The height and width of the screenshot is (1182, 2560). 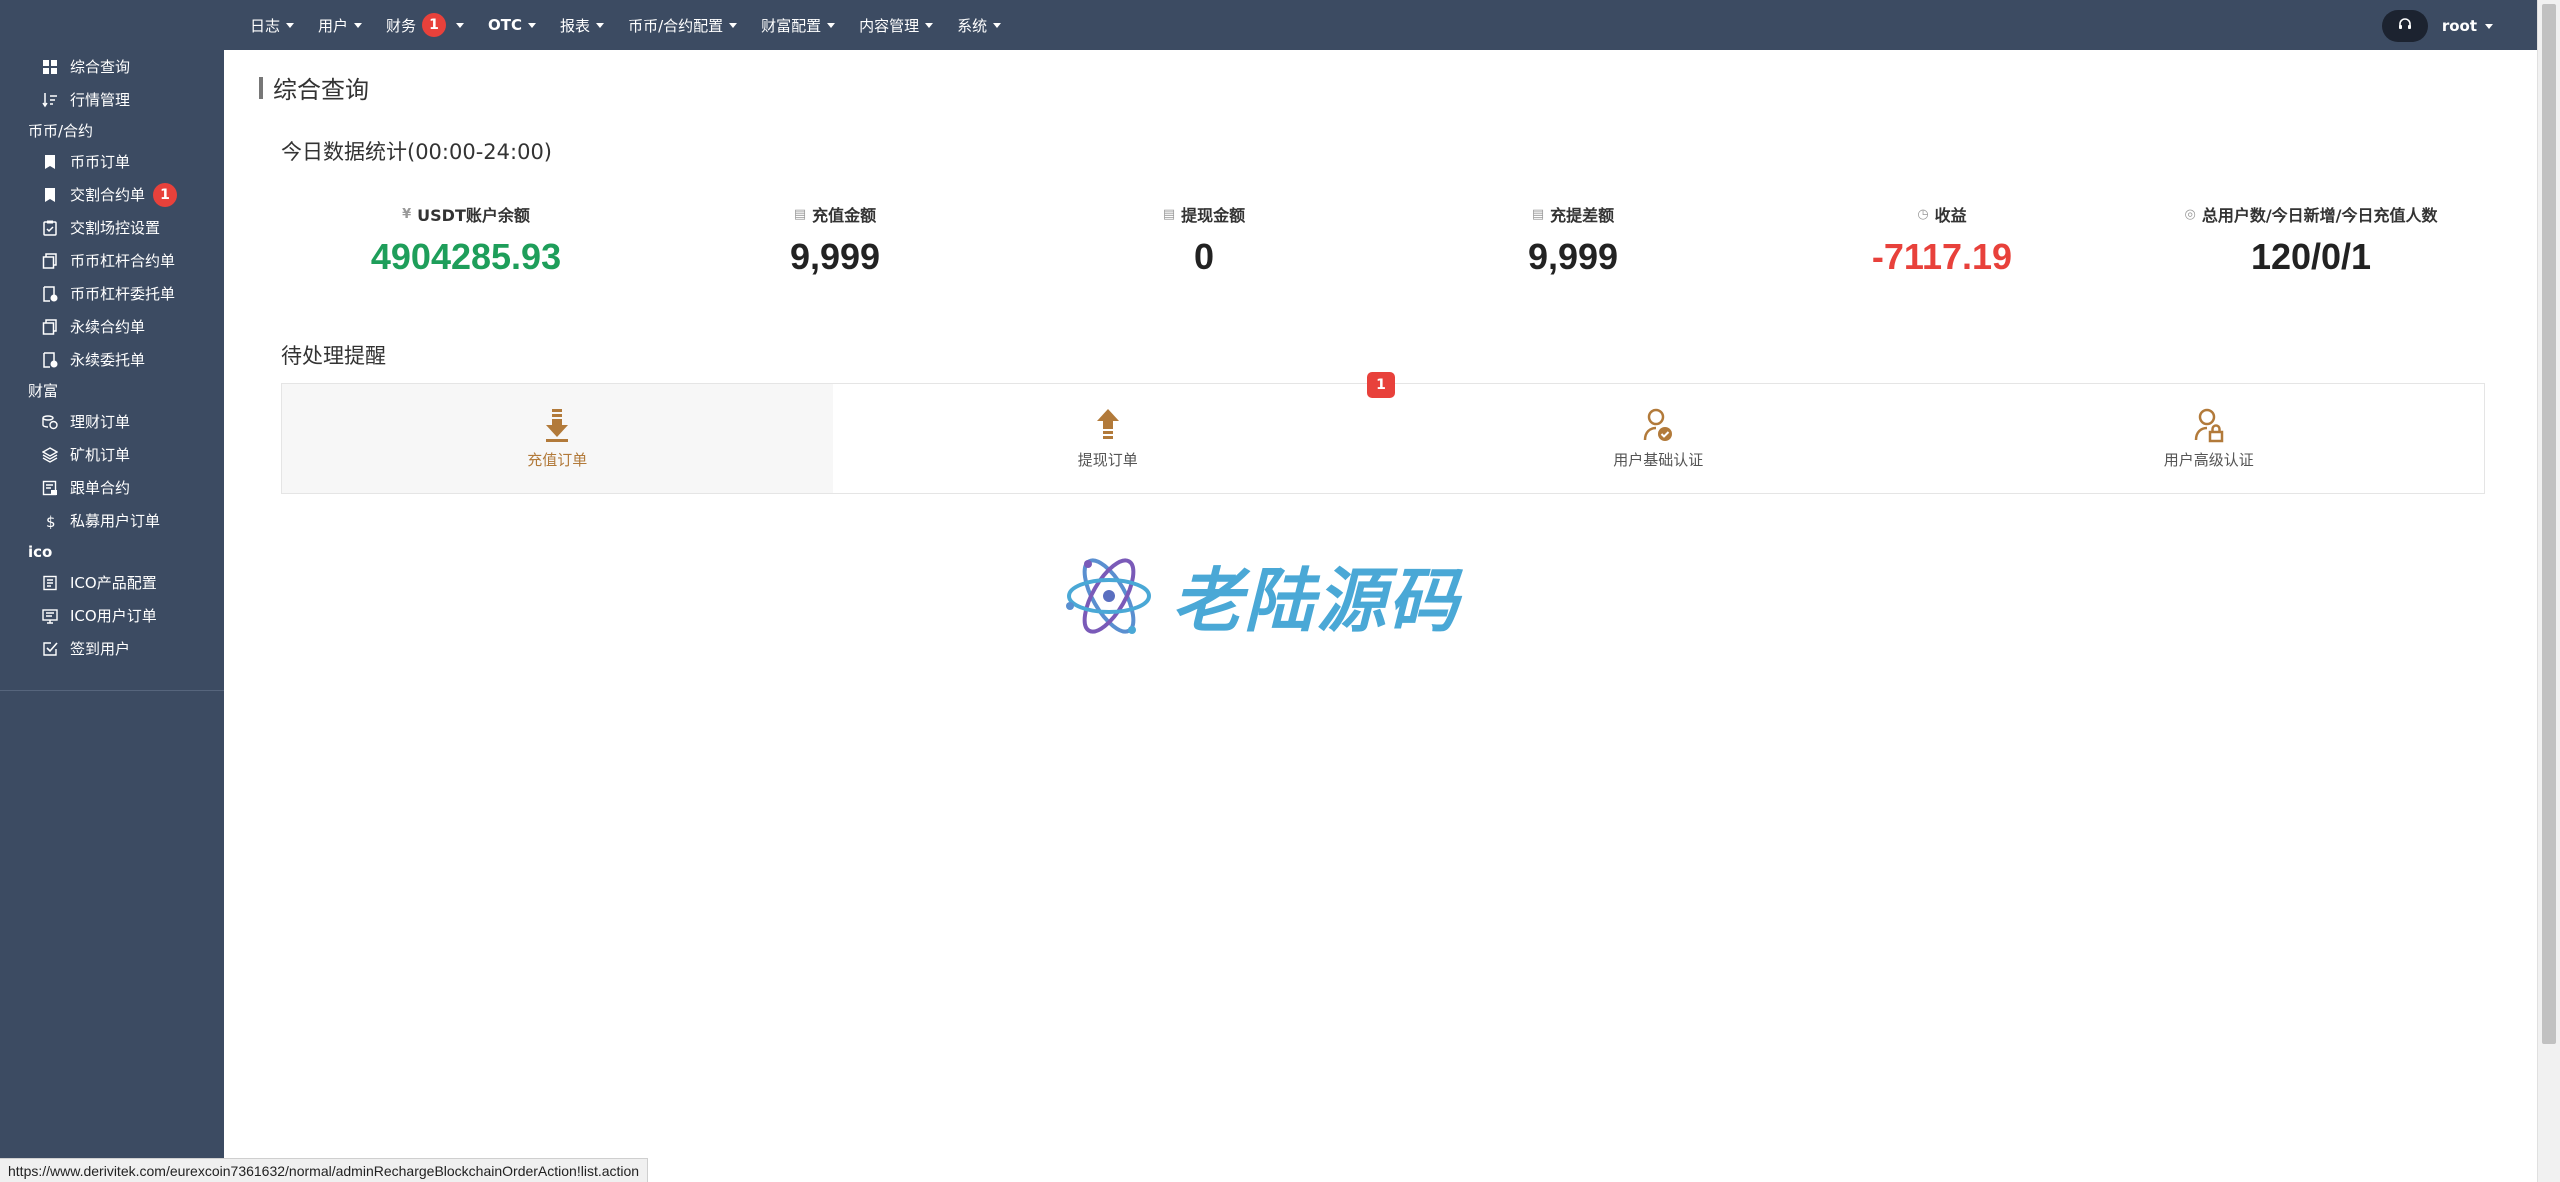 I want to click on sidebar-item-leverage-contracts: 币币杠杆合约单, so click(x=112, y=260).